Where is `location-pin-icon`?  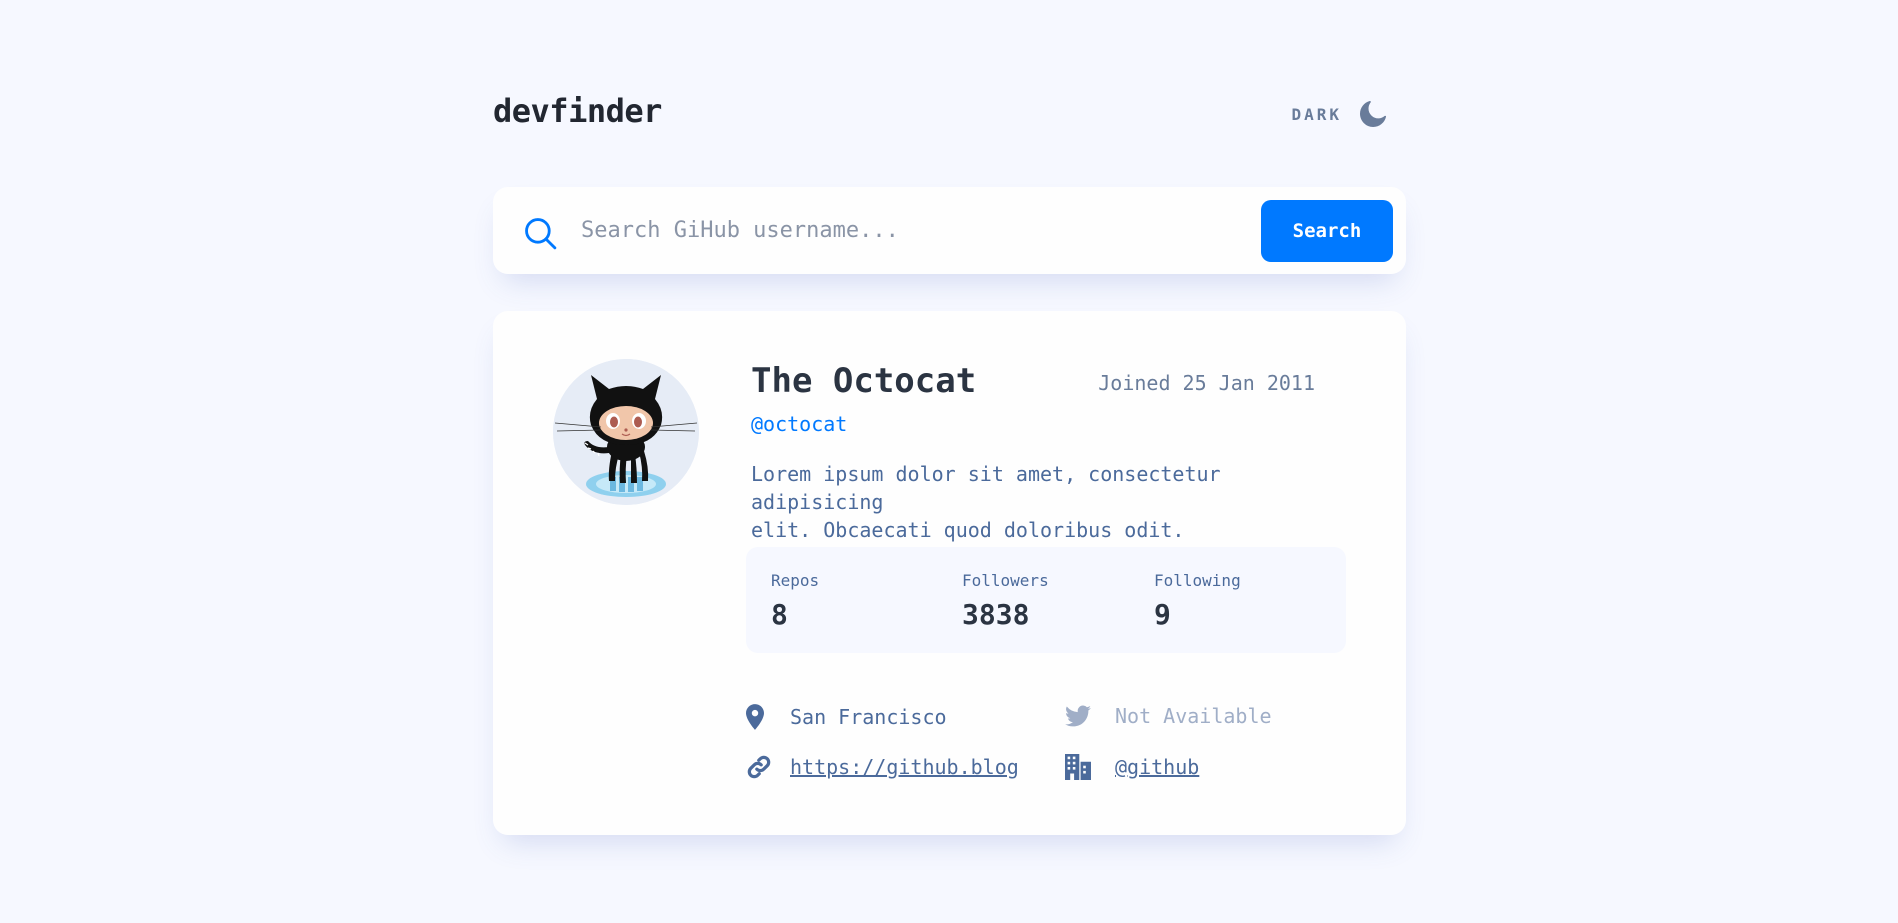
location-pin-icon is located at coordinates (755, 717).